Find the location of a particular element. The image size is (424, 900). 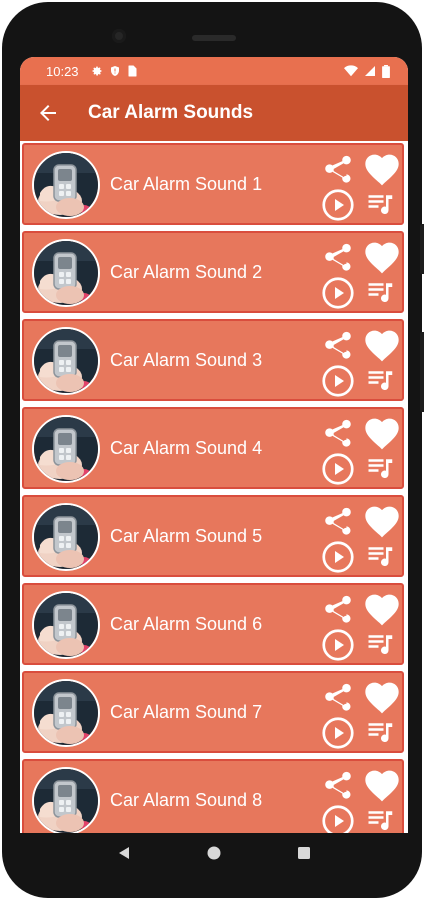

wifi-icon is located at coordinates (351, 71).